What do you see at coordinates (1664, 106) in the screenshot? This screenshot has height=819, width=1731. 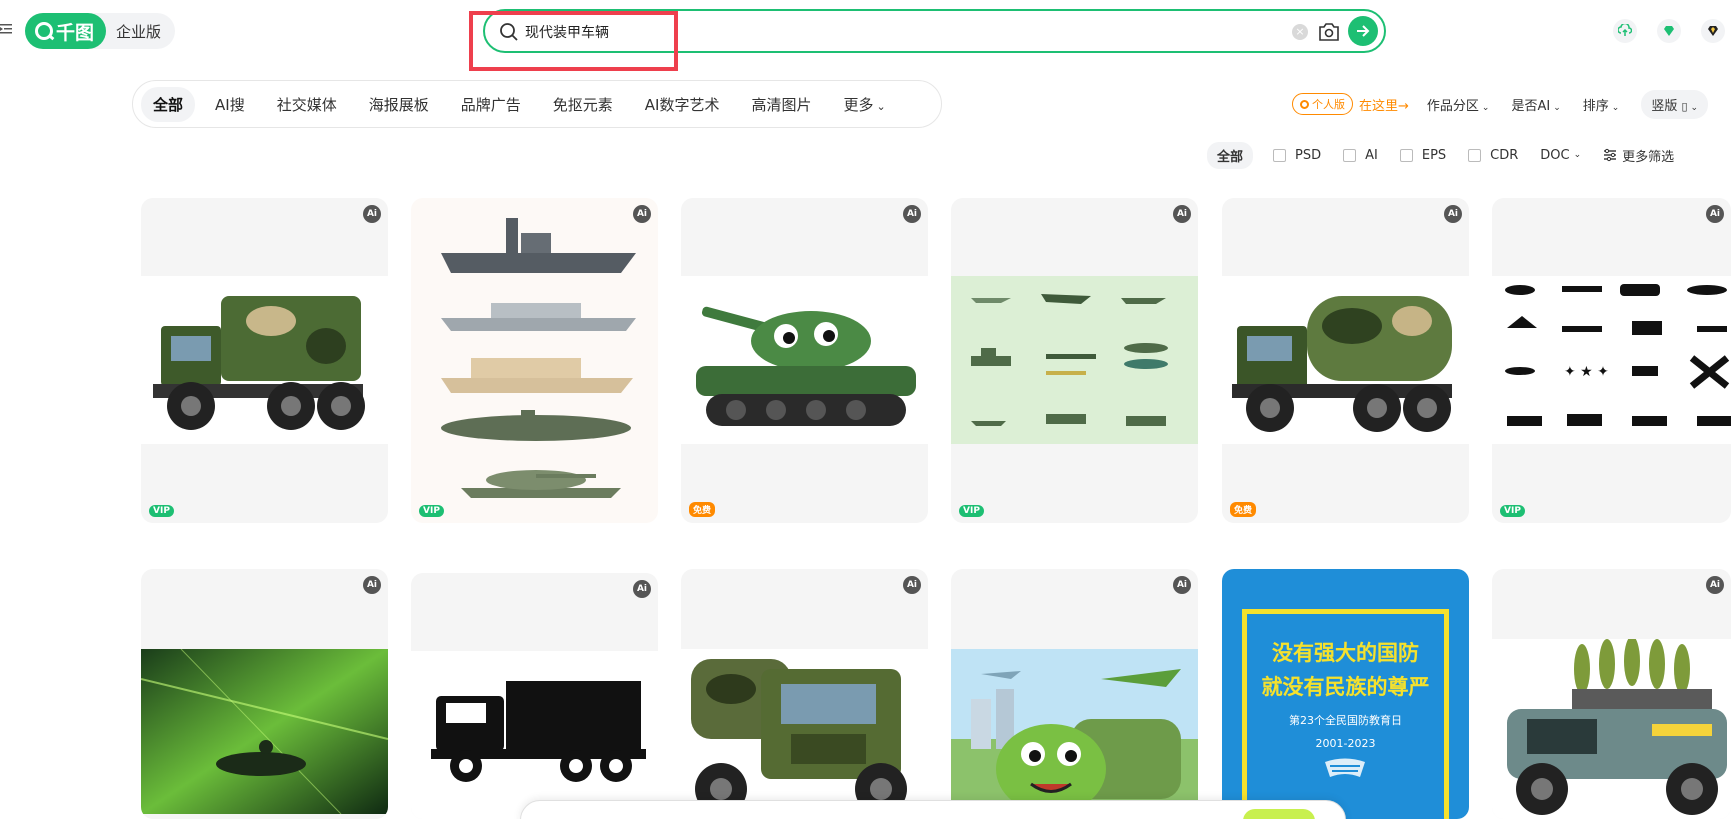 I see `vertical-label: 竖版` at bounding box center [1664, 106].